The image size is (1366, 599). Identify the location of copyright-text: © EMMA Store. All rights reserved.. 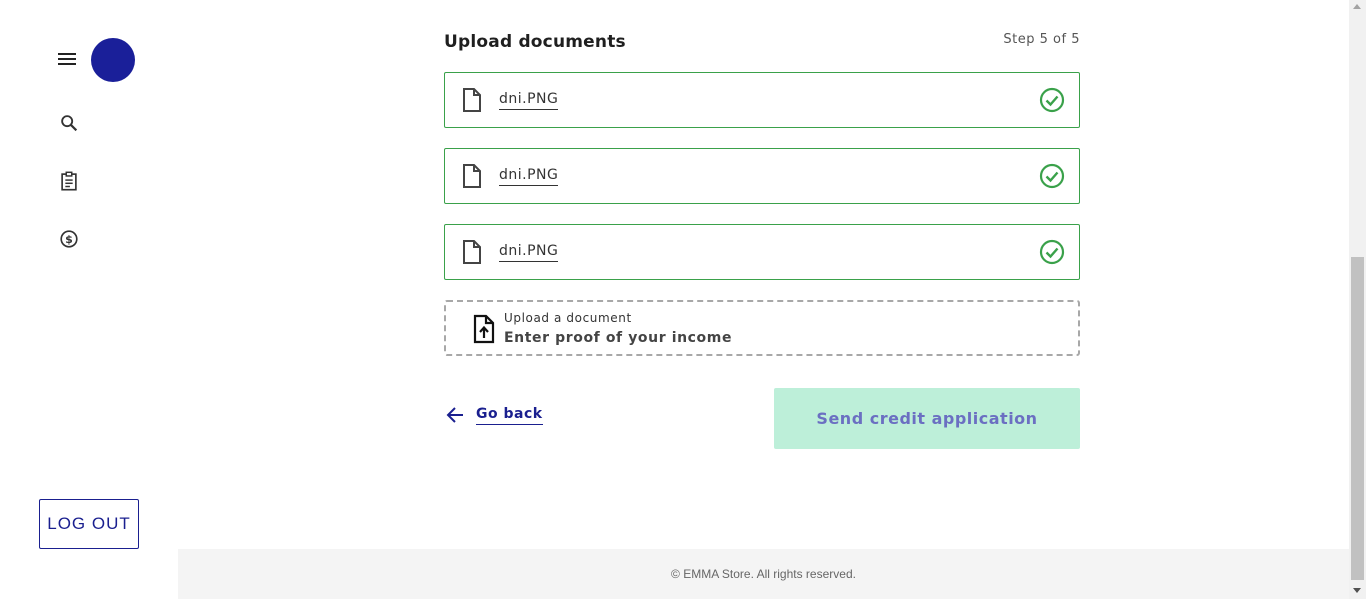
(763, 574).